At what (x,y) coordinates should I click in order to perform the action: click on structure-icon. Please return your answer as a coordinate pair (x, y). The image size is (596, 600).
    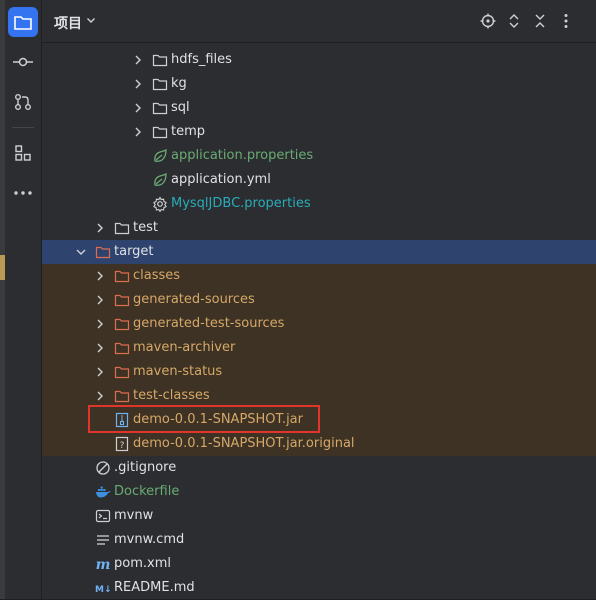
    Looking at the image, I should click on (23, 153).